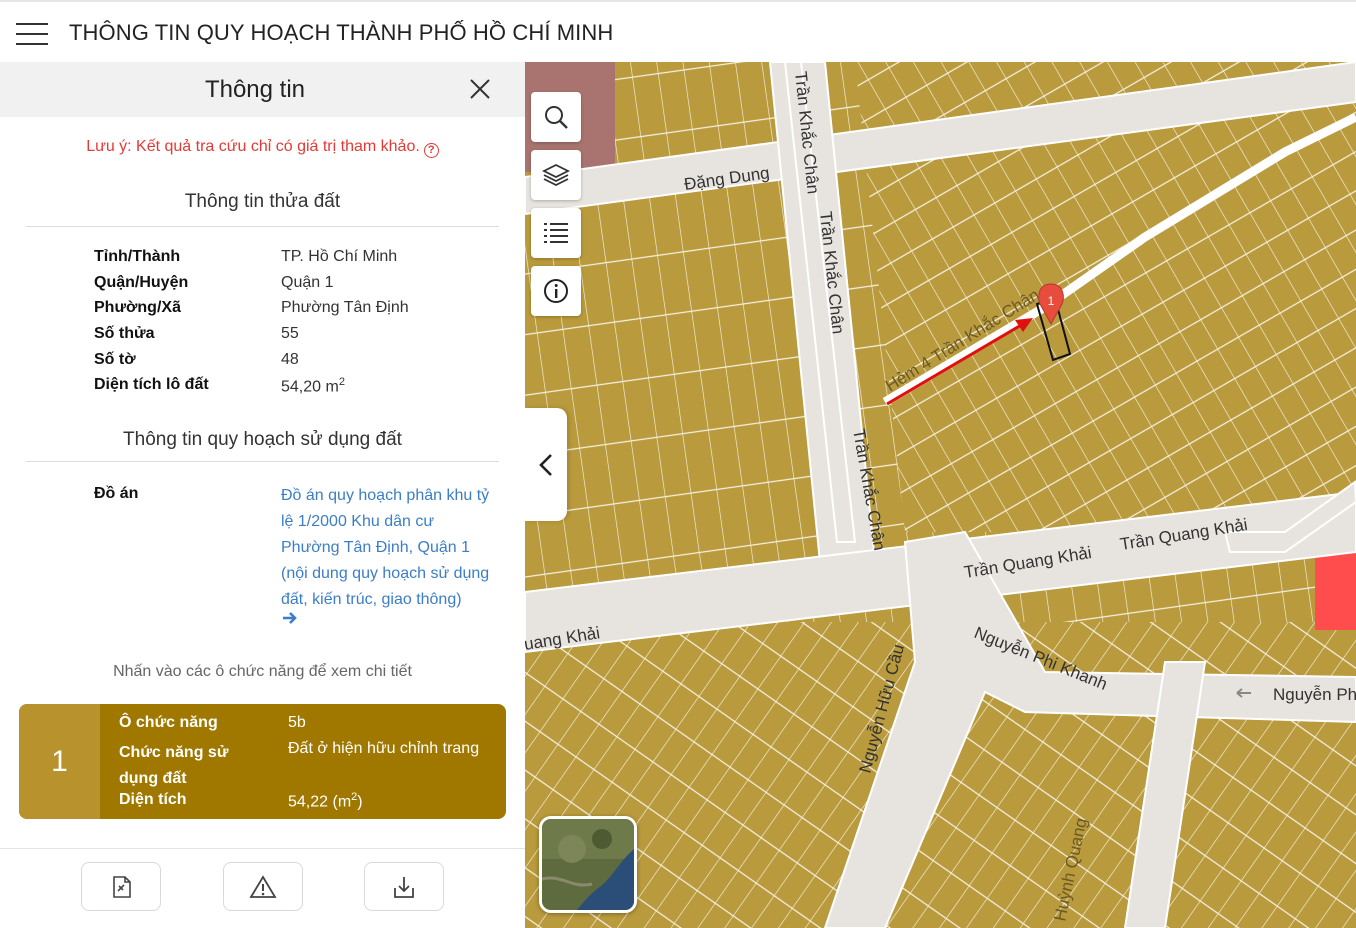 Image resolution: width=1356 pixels, height=928 pixels. Describe the element at coordinates (168, 722) in the screenshot. I see `zone-label: Ô chức năng` at that location.